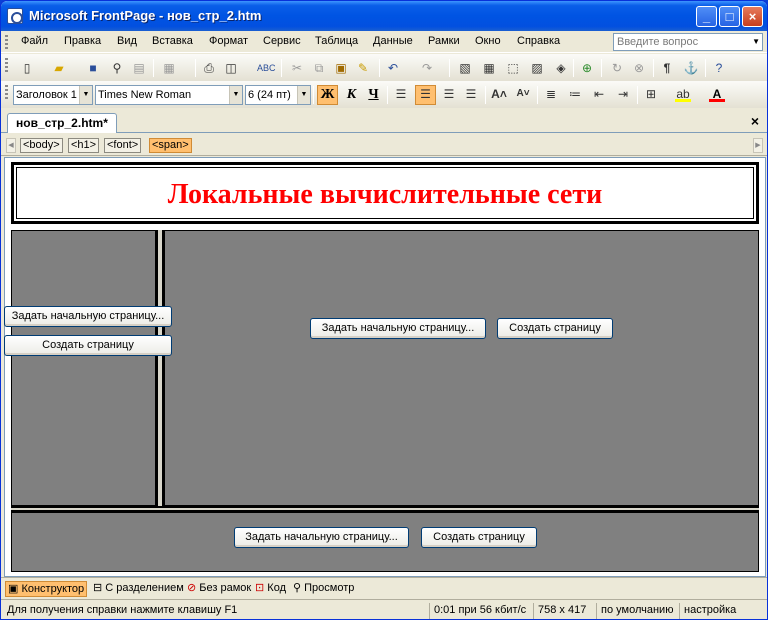  I want to click on align-center-icon: ☰, so click(425, 95).